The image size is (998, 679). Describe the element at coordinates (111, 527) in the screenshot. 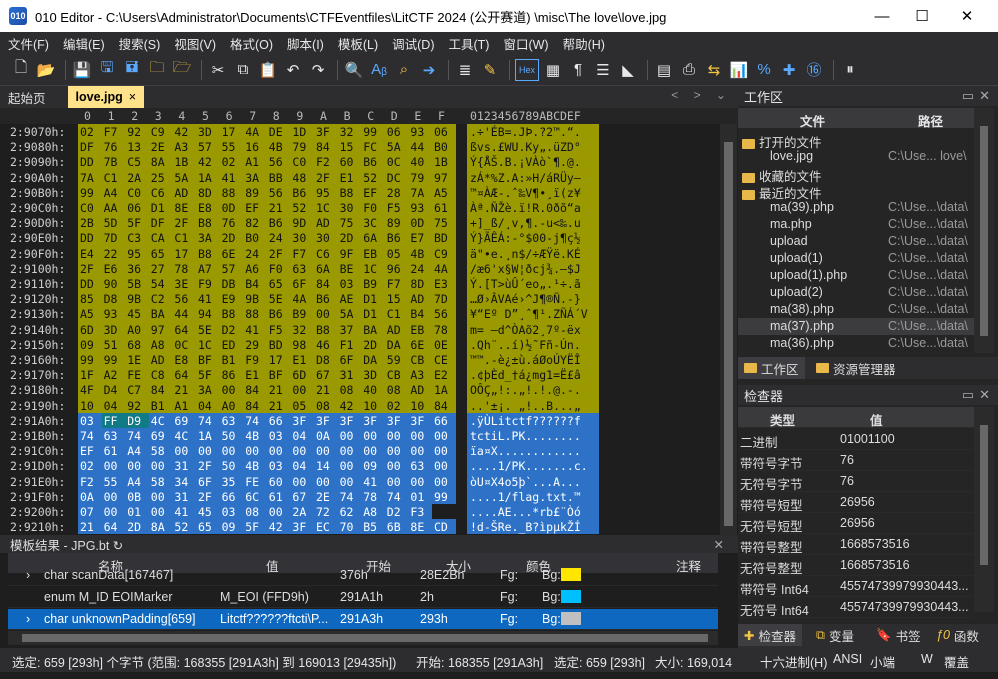

I see `hex-byte: 64` at that location.